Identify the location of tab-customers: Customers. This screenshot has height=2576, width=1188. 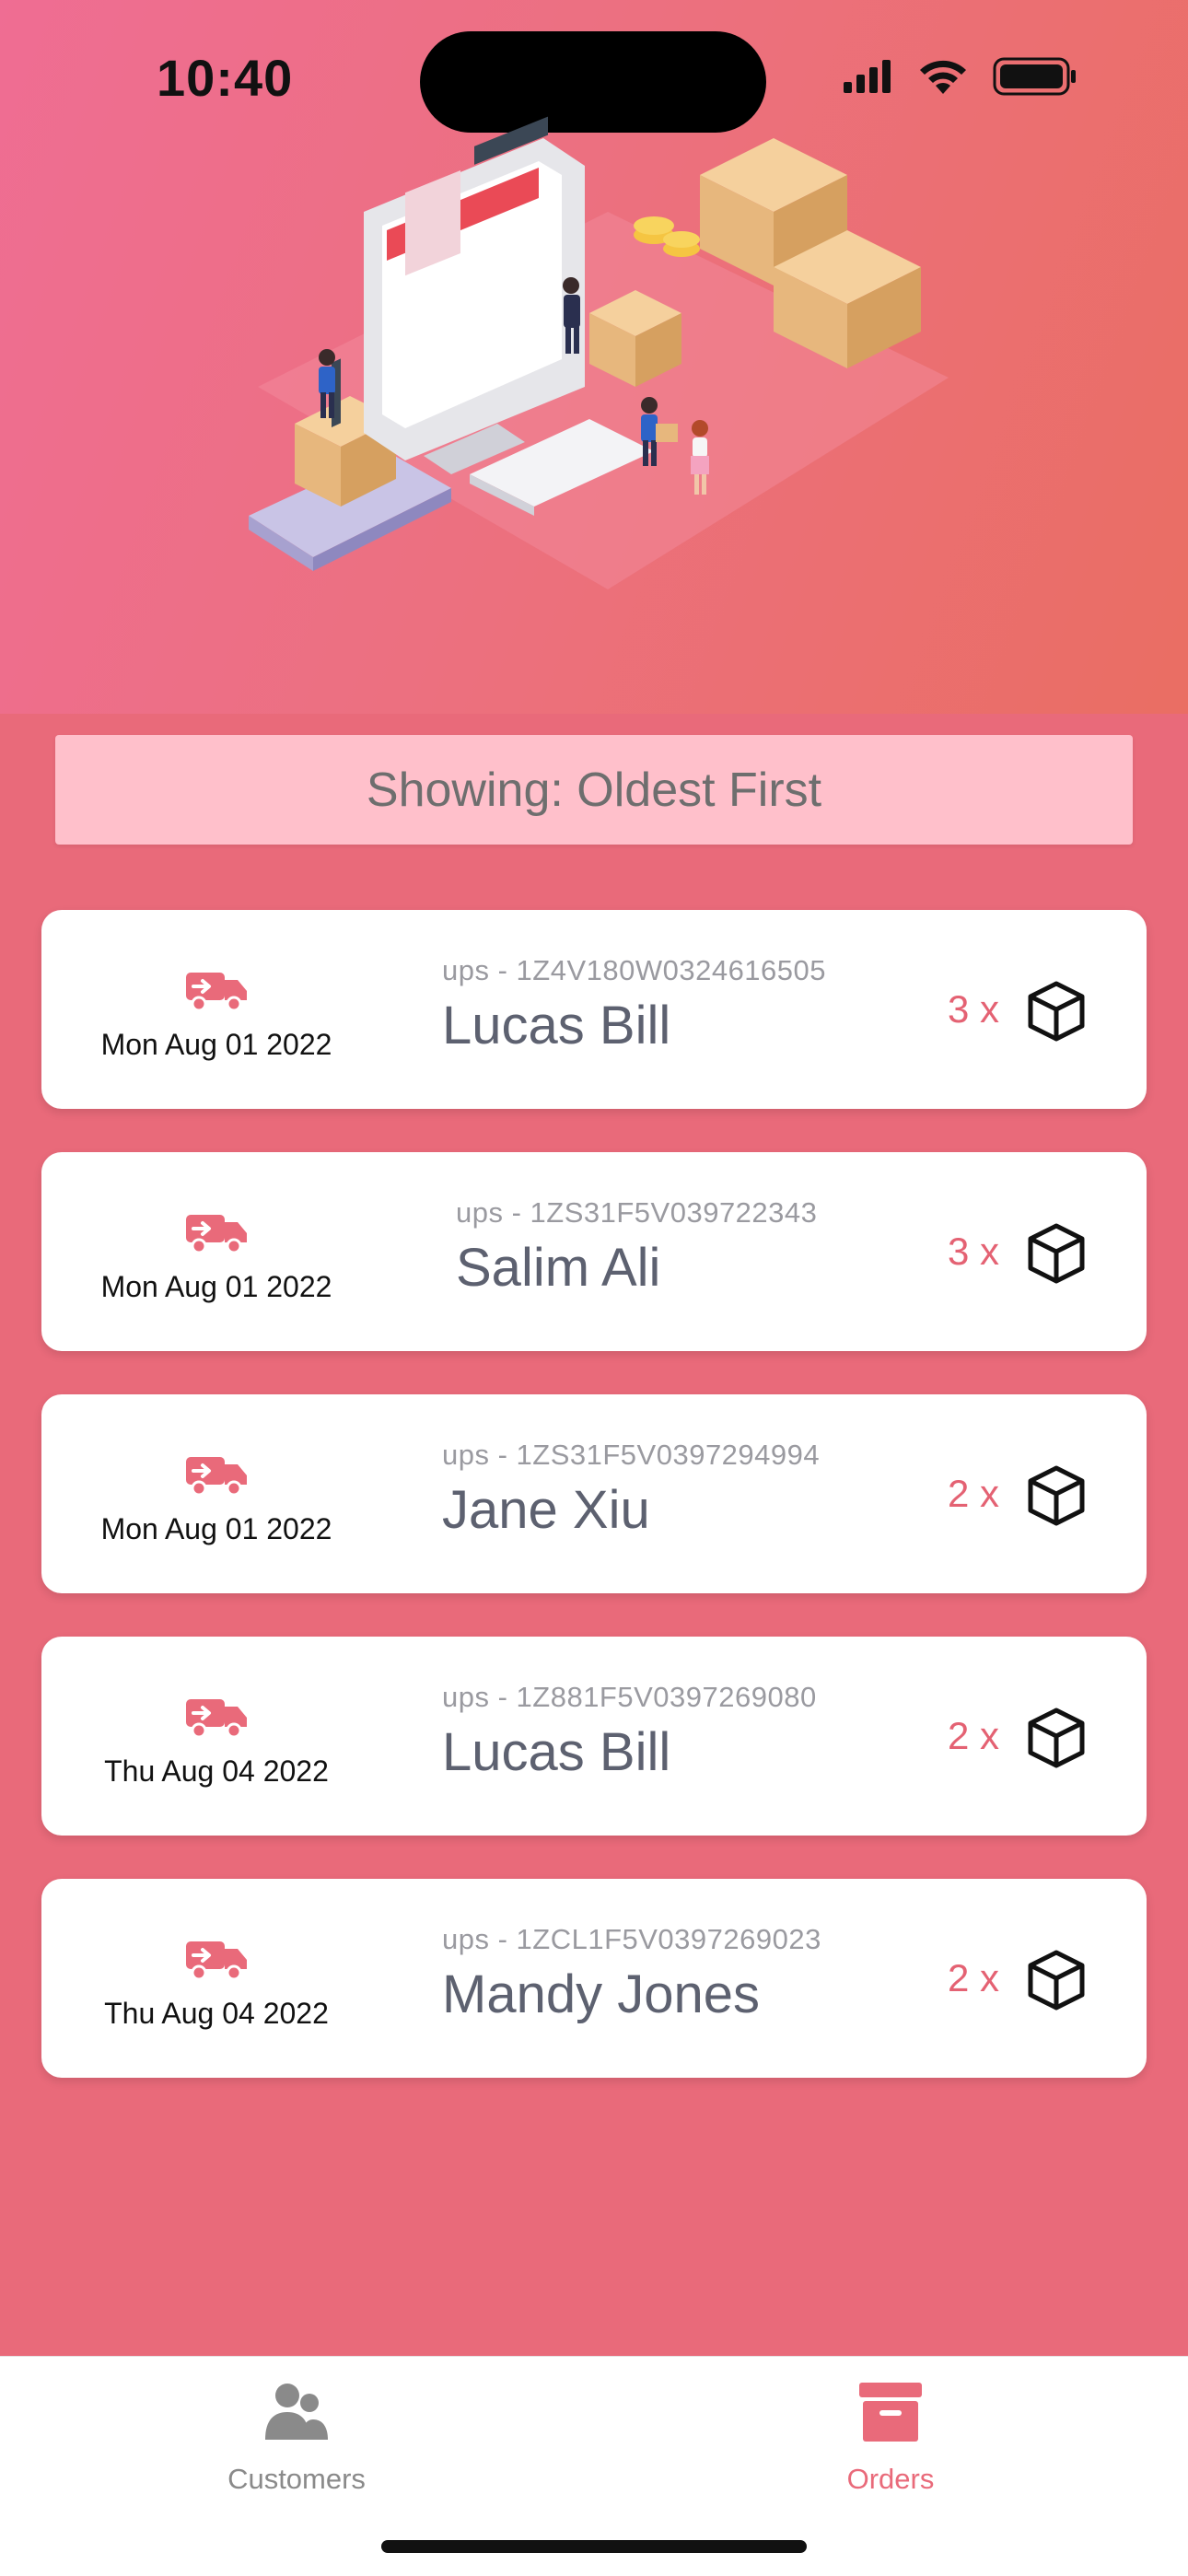
(296, 2435).